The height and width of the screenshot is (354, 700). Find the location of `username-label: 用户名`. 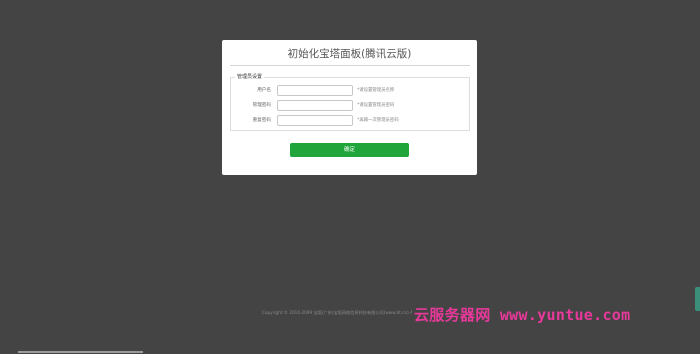

username-label: 用户名 is located at coordinates (264, 90).